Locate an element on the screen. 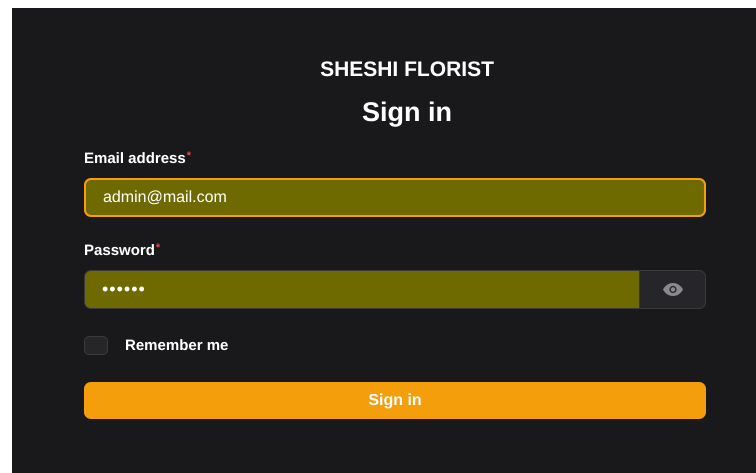  field-label: Email address is located at coordinates (135, 158).